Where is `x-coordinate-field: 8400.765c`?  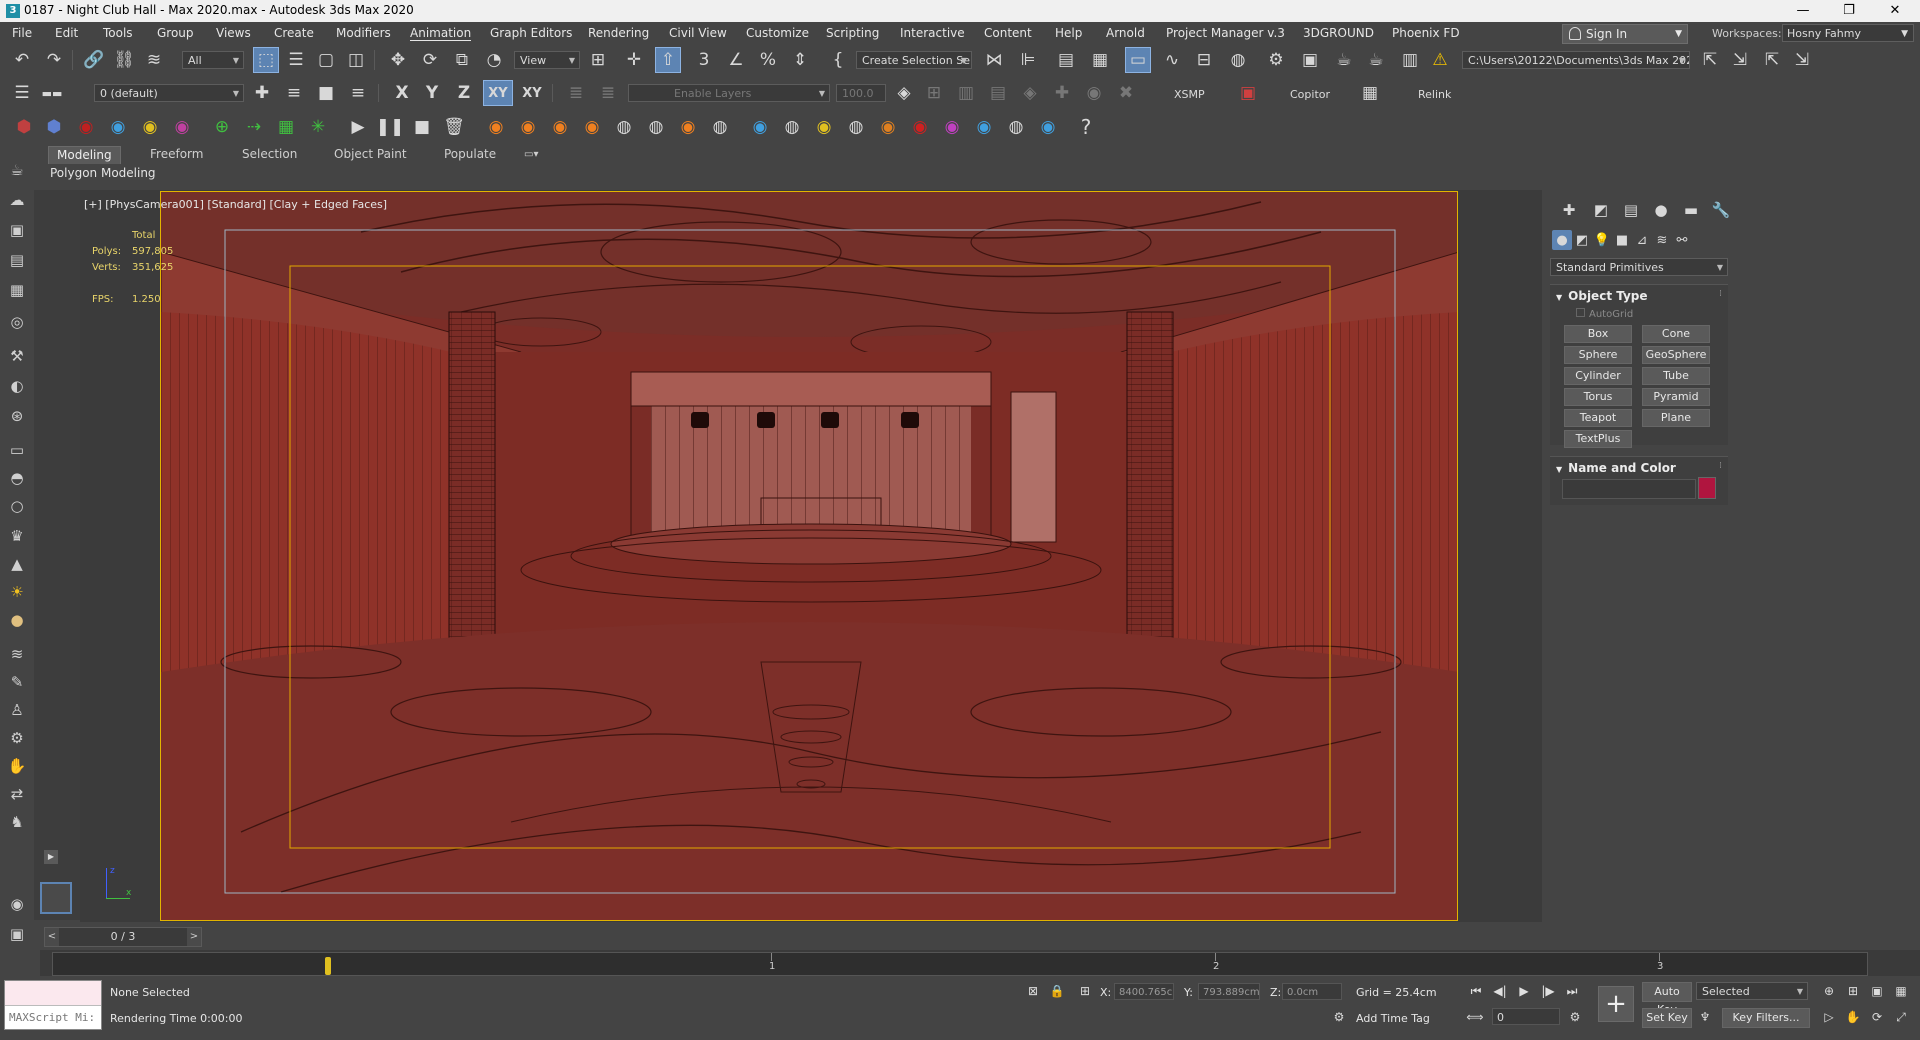 x-coordinate-field: 8400.765c is located at coordinates (1144, 991).